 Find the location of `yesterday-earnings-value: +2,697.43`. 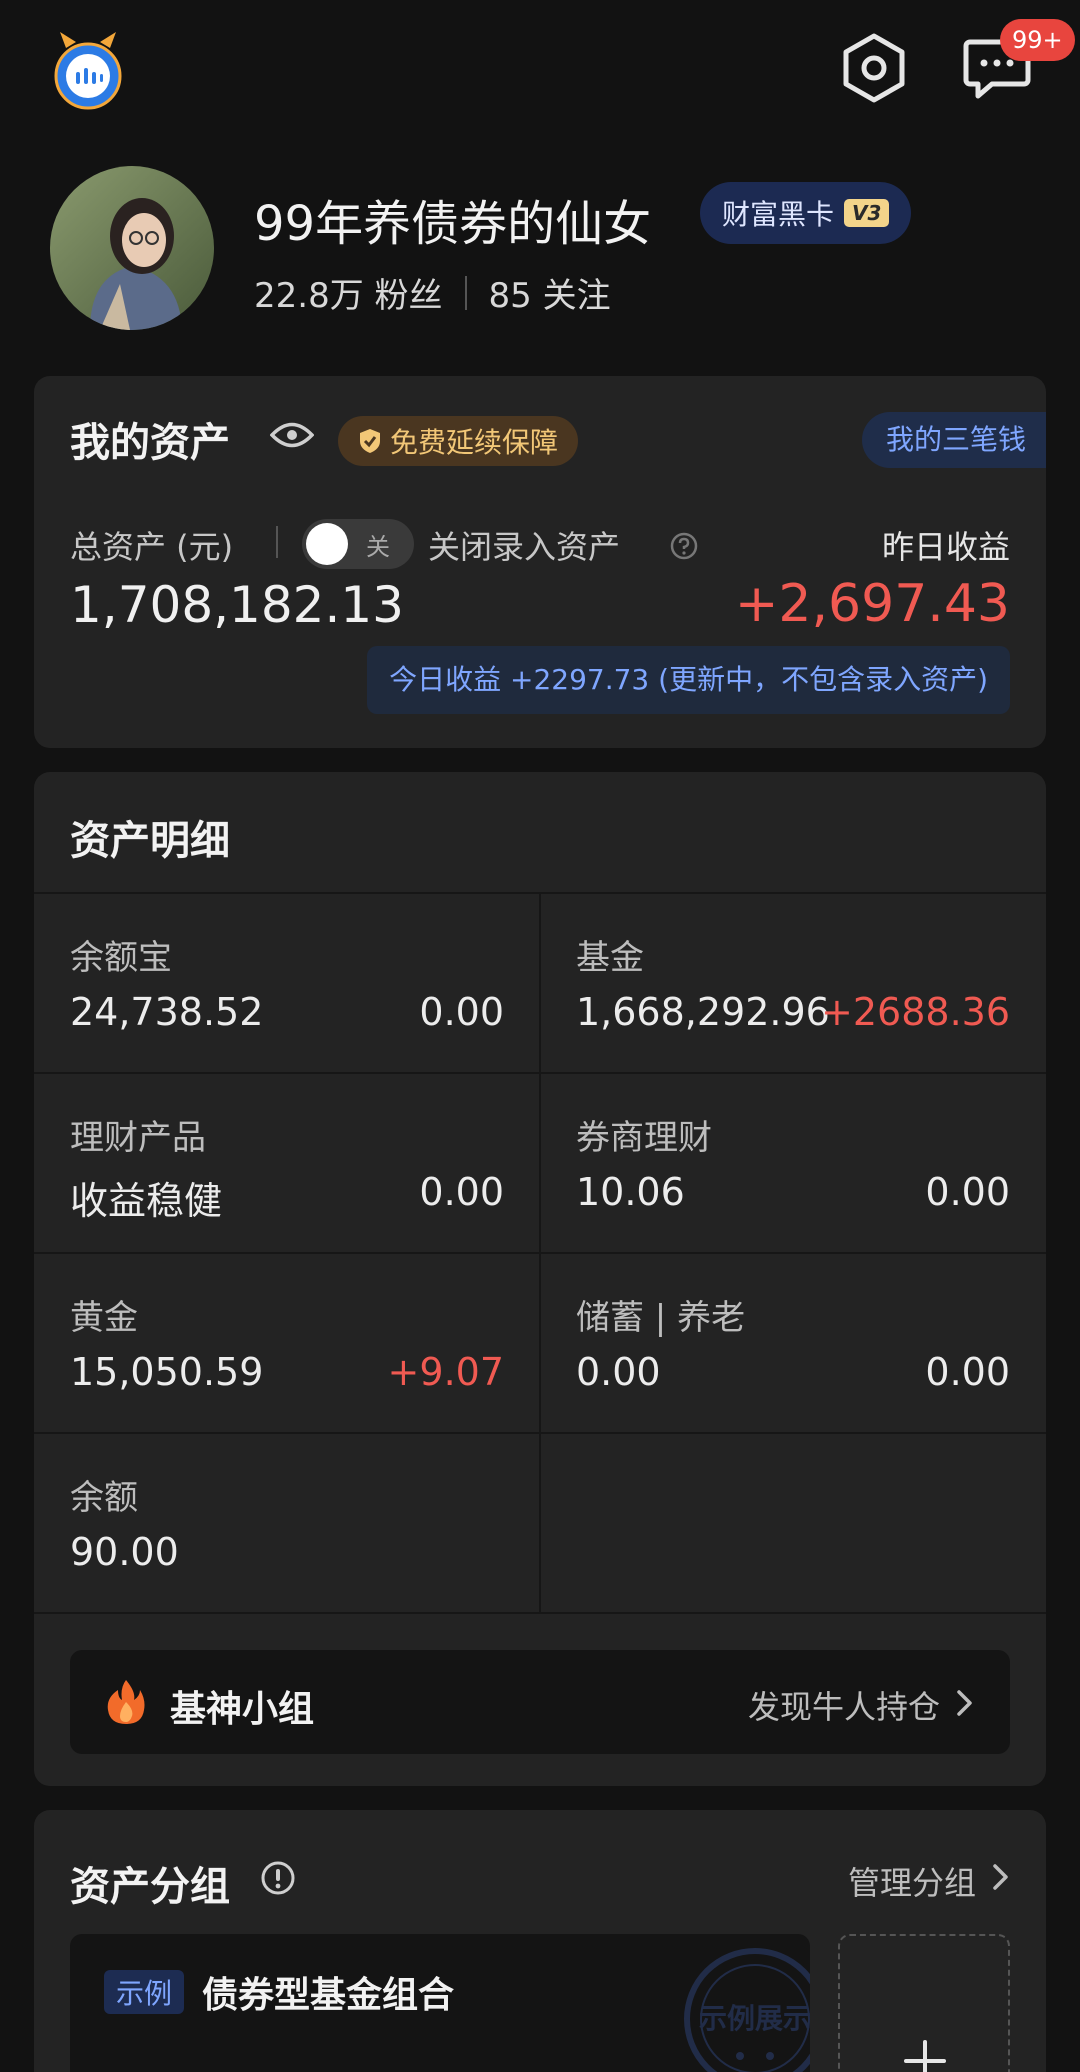

yesterday-earnings-value: +2,697.43 is located at coordinates (872, 604).